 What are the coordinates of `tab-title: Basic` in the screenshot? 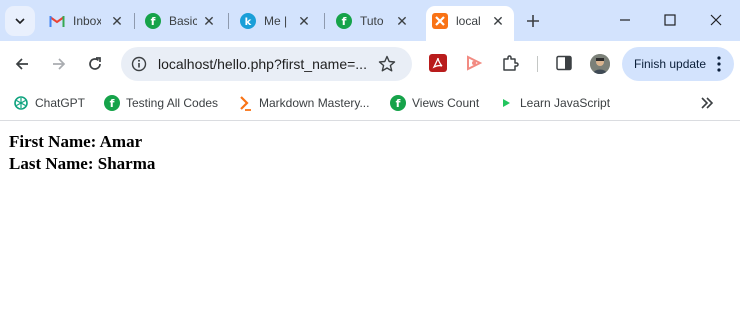 It's located at (183, 21).